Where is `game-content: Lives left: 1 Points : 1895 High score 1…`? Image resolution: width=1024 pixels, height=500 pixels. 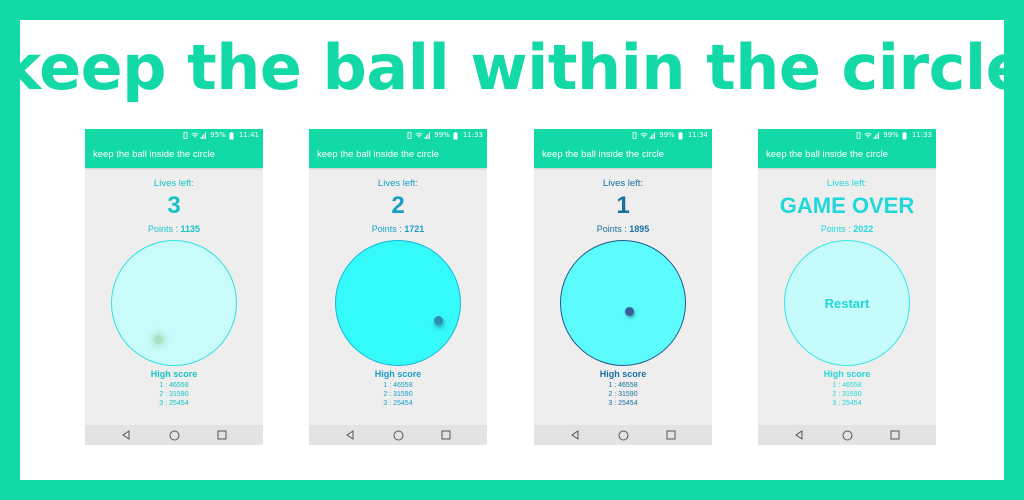 game-content: Lives left: 1 Points : 1895 High score 1… is located at coordinates (623, 296).